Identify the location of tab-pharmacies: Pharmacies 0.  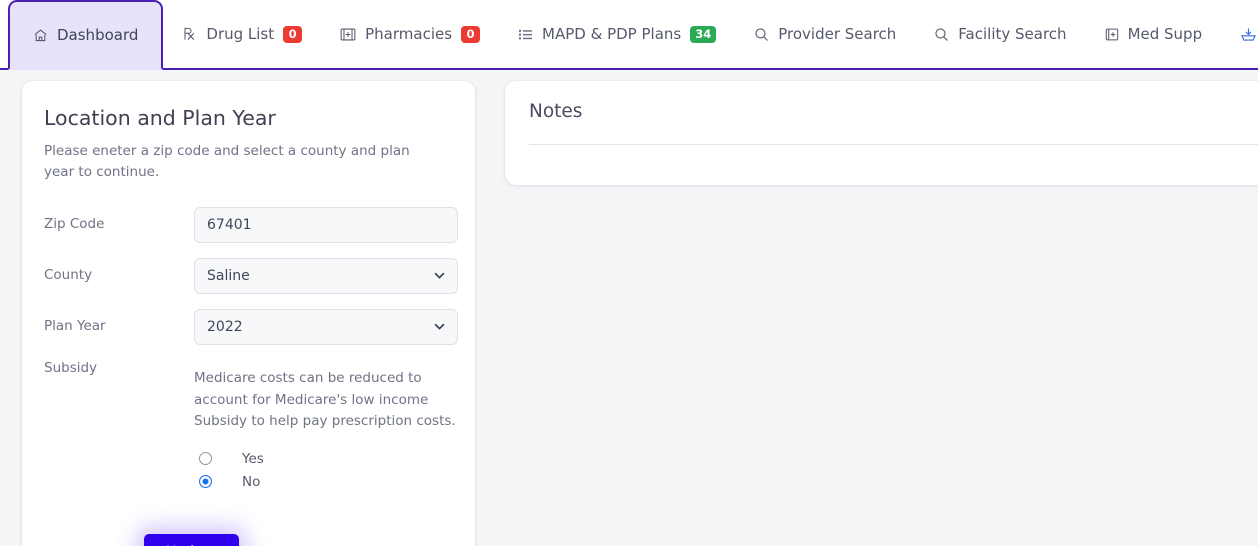
(410, 34).